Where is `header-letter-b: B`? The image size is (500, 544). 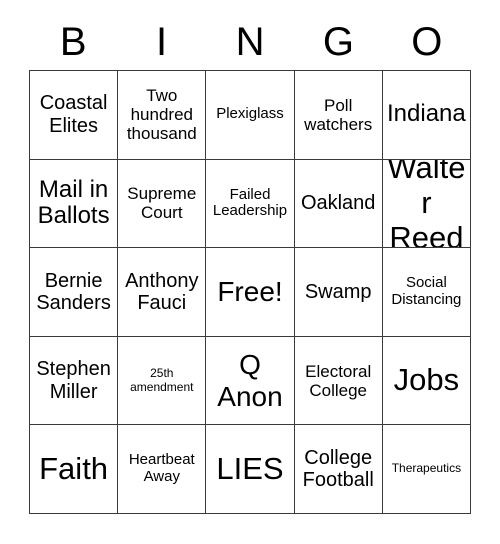 header-letter-b: B is located at coordinates (73, 42).